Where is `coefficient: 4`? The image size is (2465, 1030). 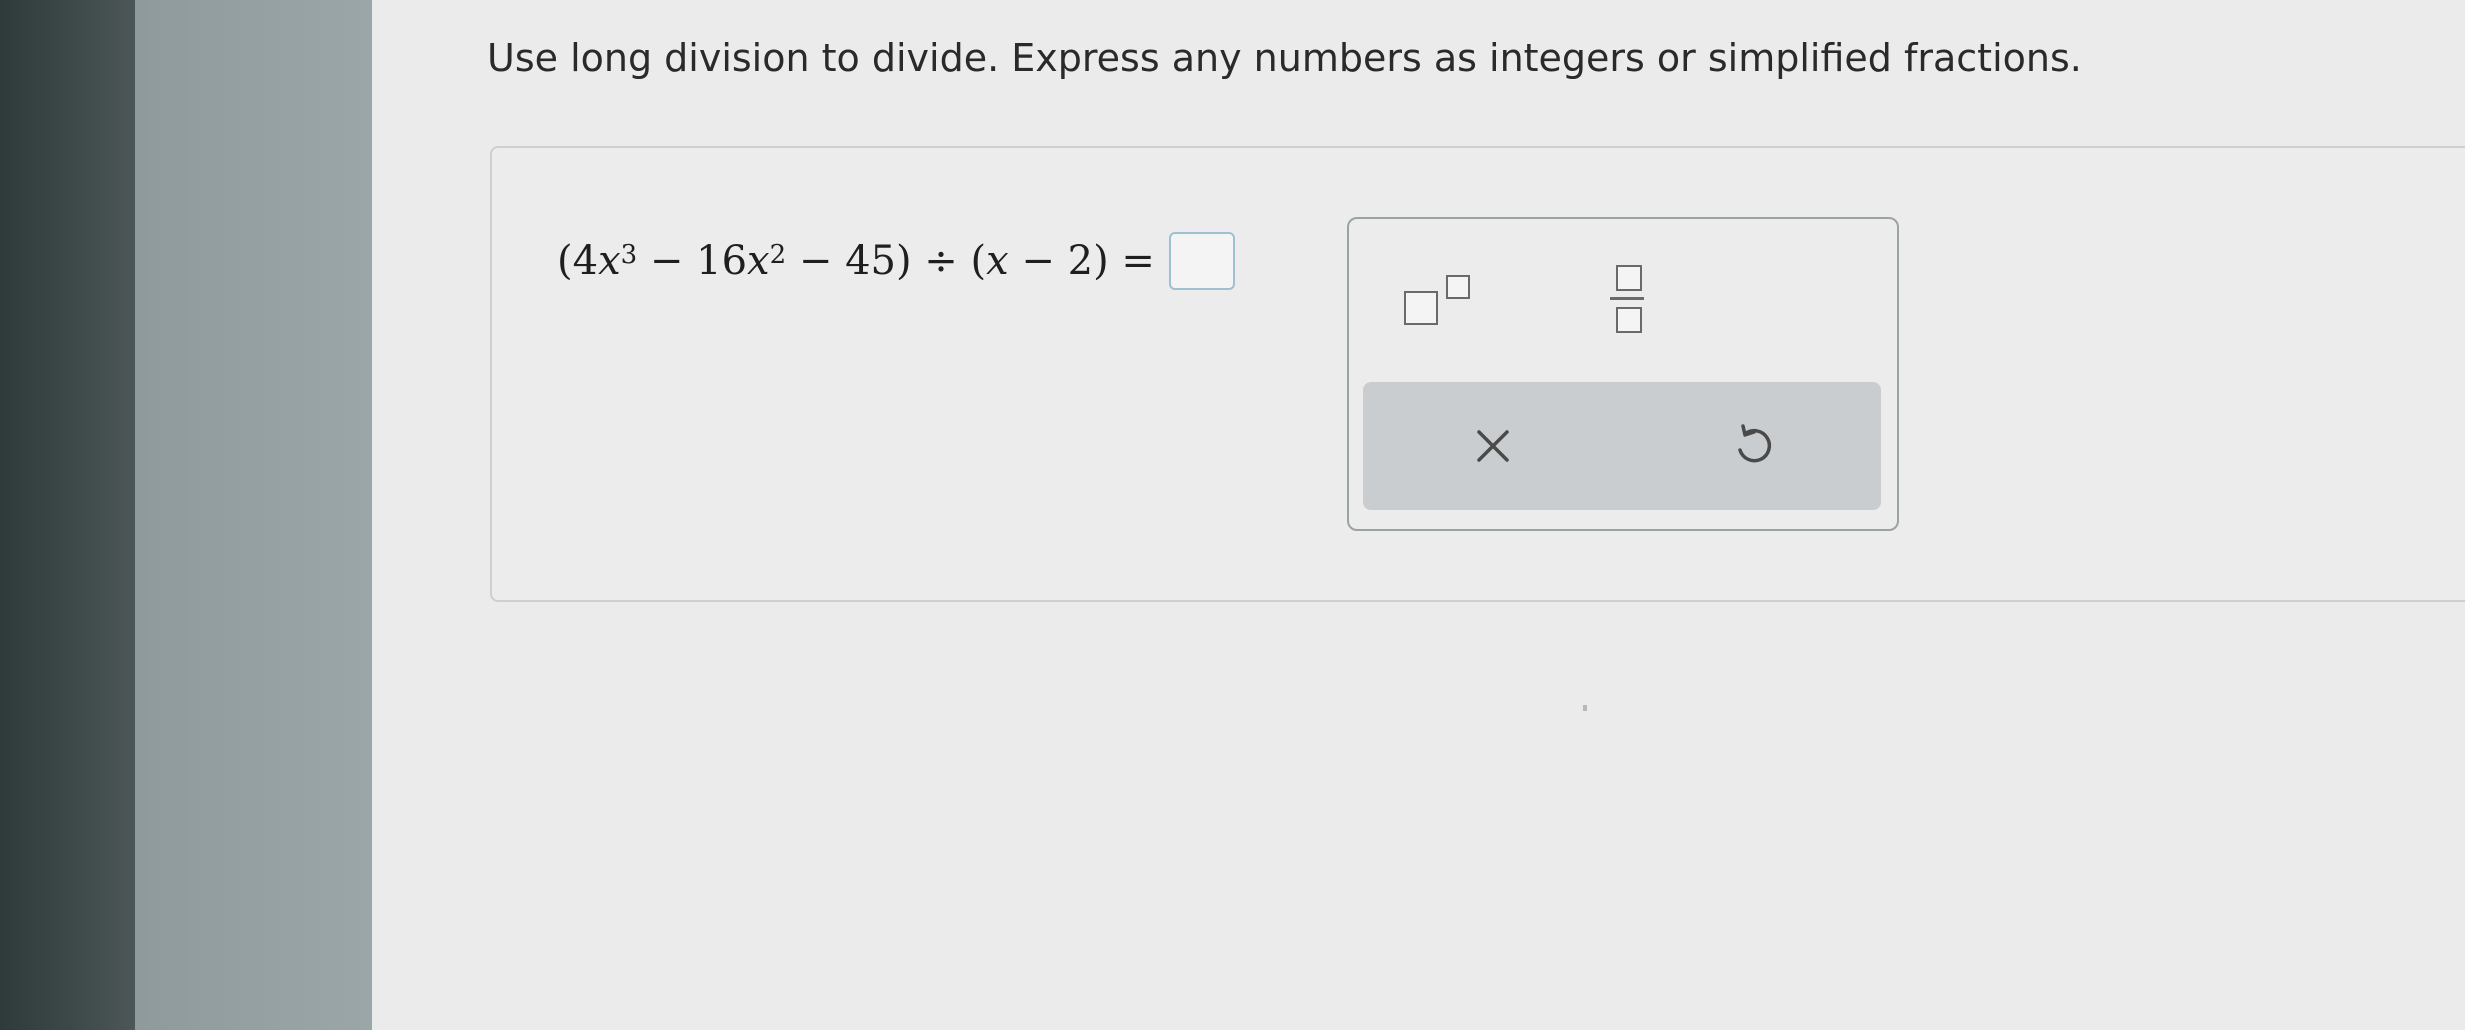 coefficient: 4 is located at coordinates (585, 261).